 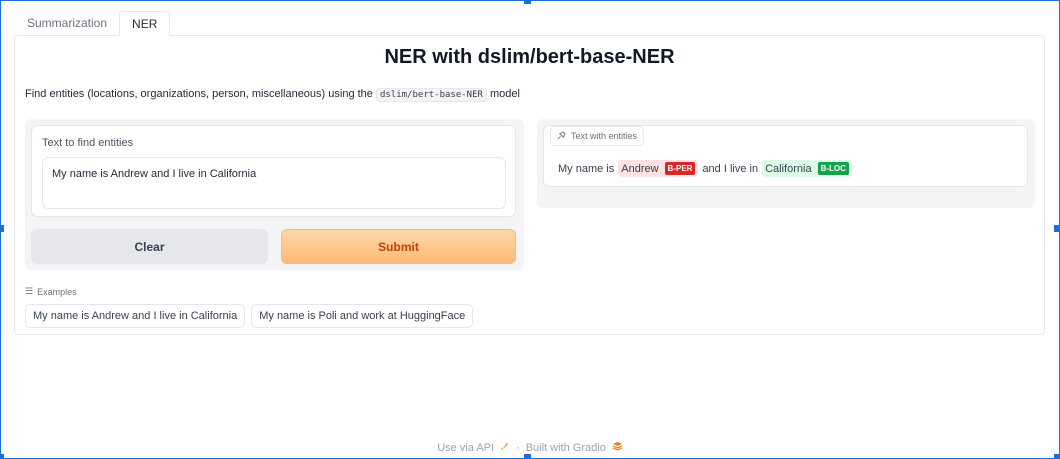 What do you see at coordinates (431, 95) in the screenshot?
I see `model-code: dslim/bert-base-NER` at bounding box center [431, 95].